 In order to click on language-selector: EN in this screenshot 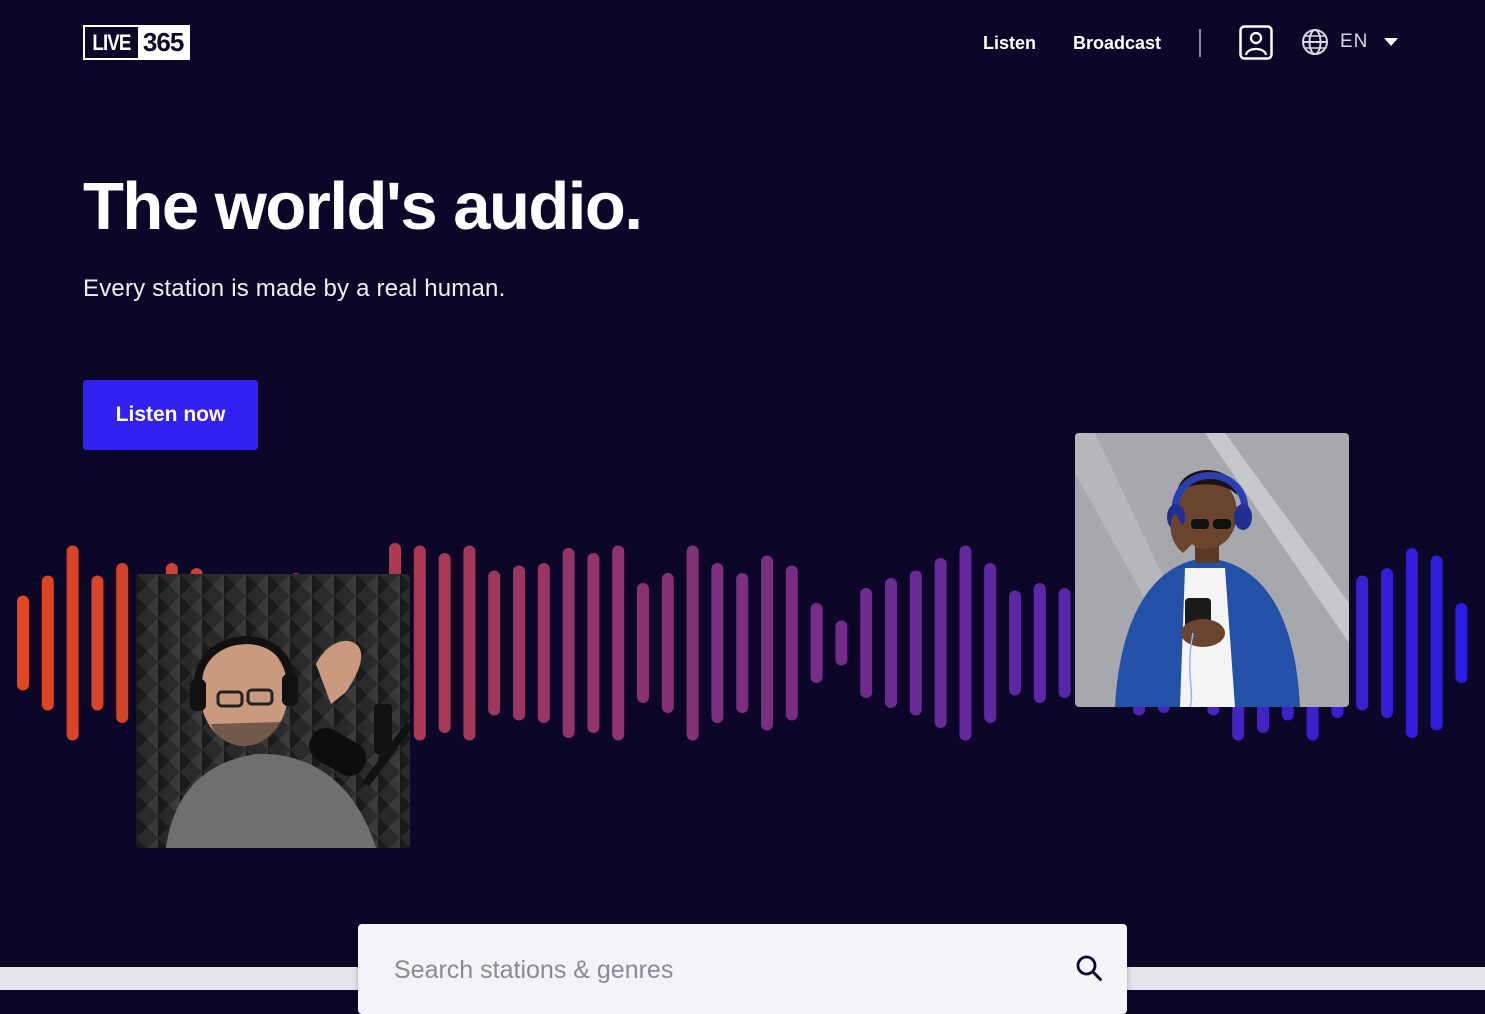, I will do `click(1350, 42)`.